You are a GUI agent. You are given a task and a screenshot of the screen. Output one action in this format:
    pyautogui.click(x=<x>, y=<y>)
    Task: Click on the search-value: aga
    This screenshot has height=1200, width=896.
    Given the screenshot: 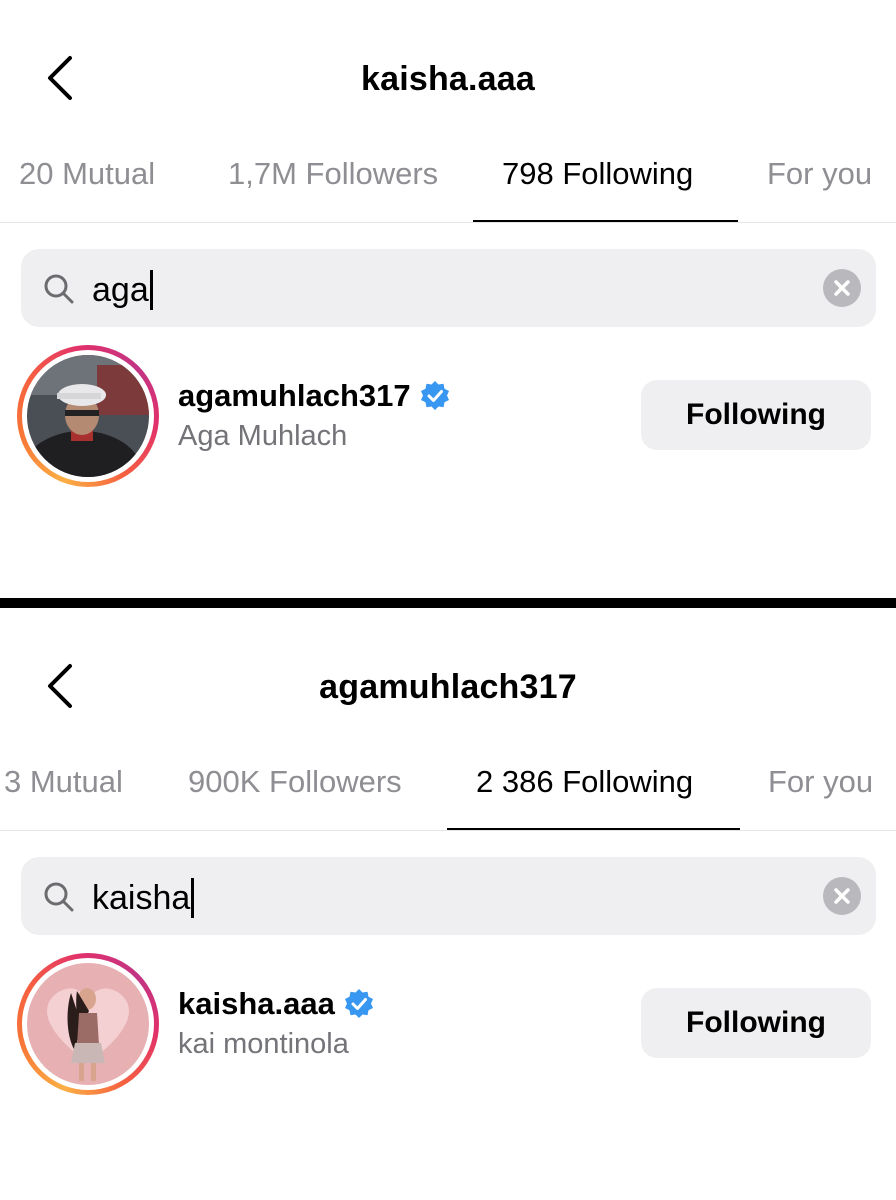 What is the action you would take?
    pyautogui.click(x=120, y=289)
    